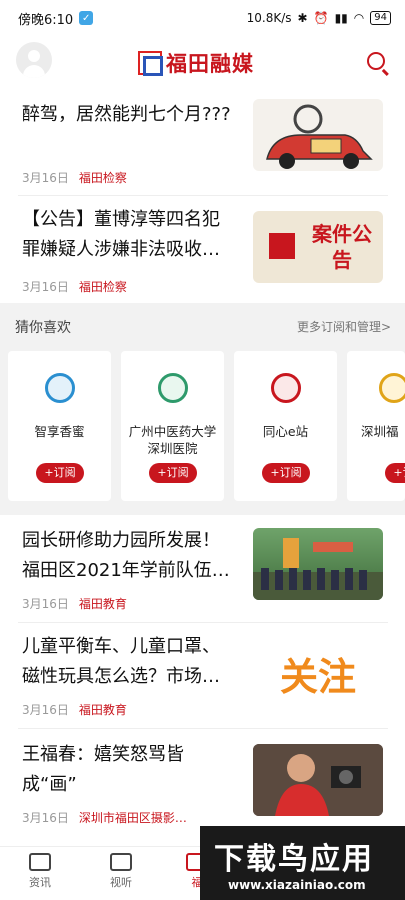 This screenshot has width=405, height=900. Describe the element at coordinates (121, 862) in the screenshot. I see `play-icon` at that location.